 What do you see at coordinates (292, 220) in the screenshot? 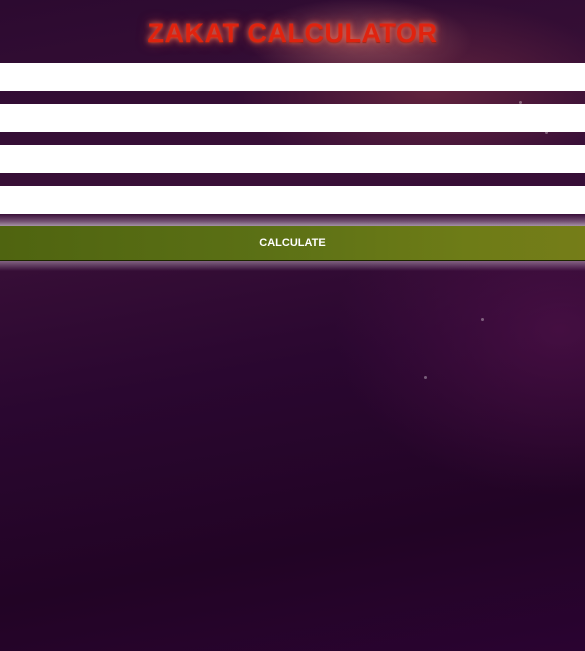
I see `button-glow-top` at bounding box center [292, 220].